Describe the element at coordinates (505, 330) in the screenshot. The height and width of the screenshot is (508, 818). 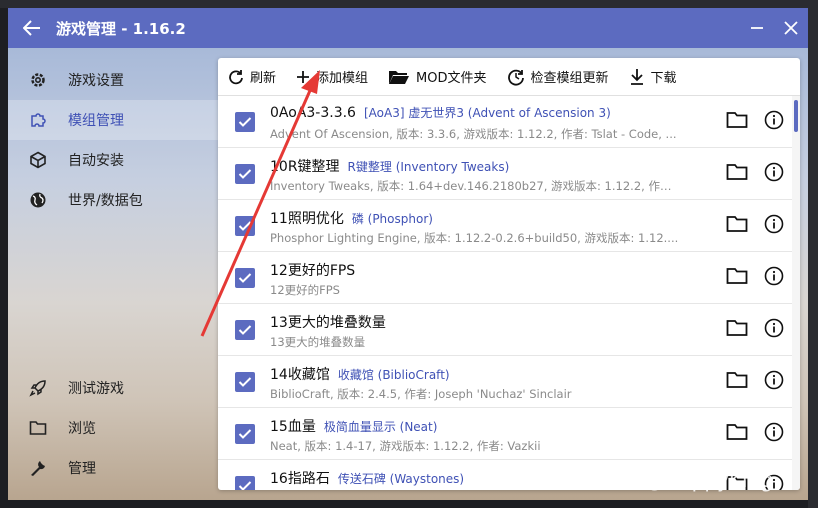
I see `list-item: 13更大的堆叠数量 13更大的堆叠数量` at that location.